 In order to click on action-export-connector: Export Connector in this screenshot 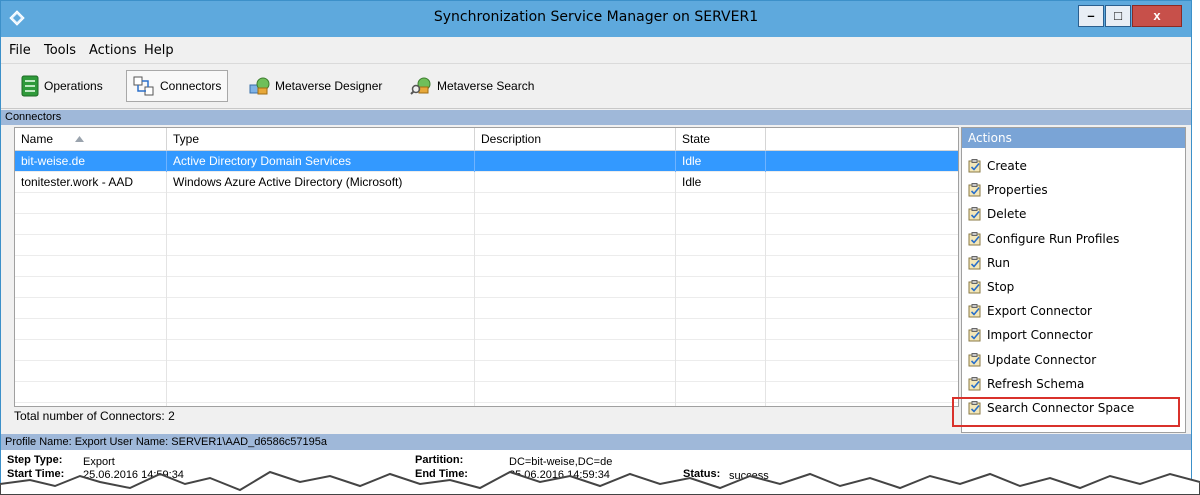, I will do `click(1030, 311)`.